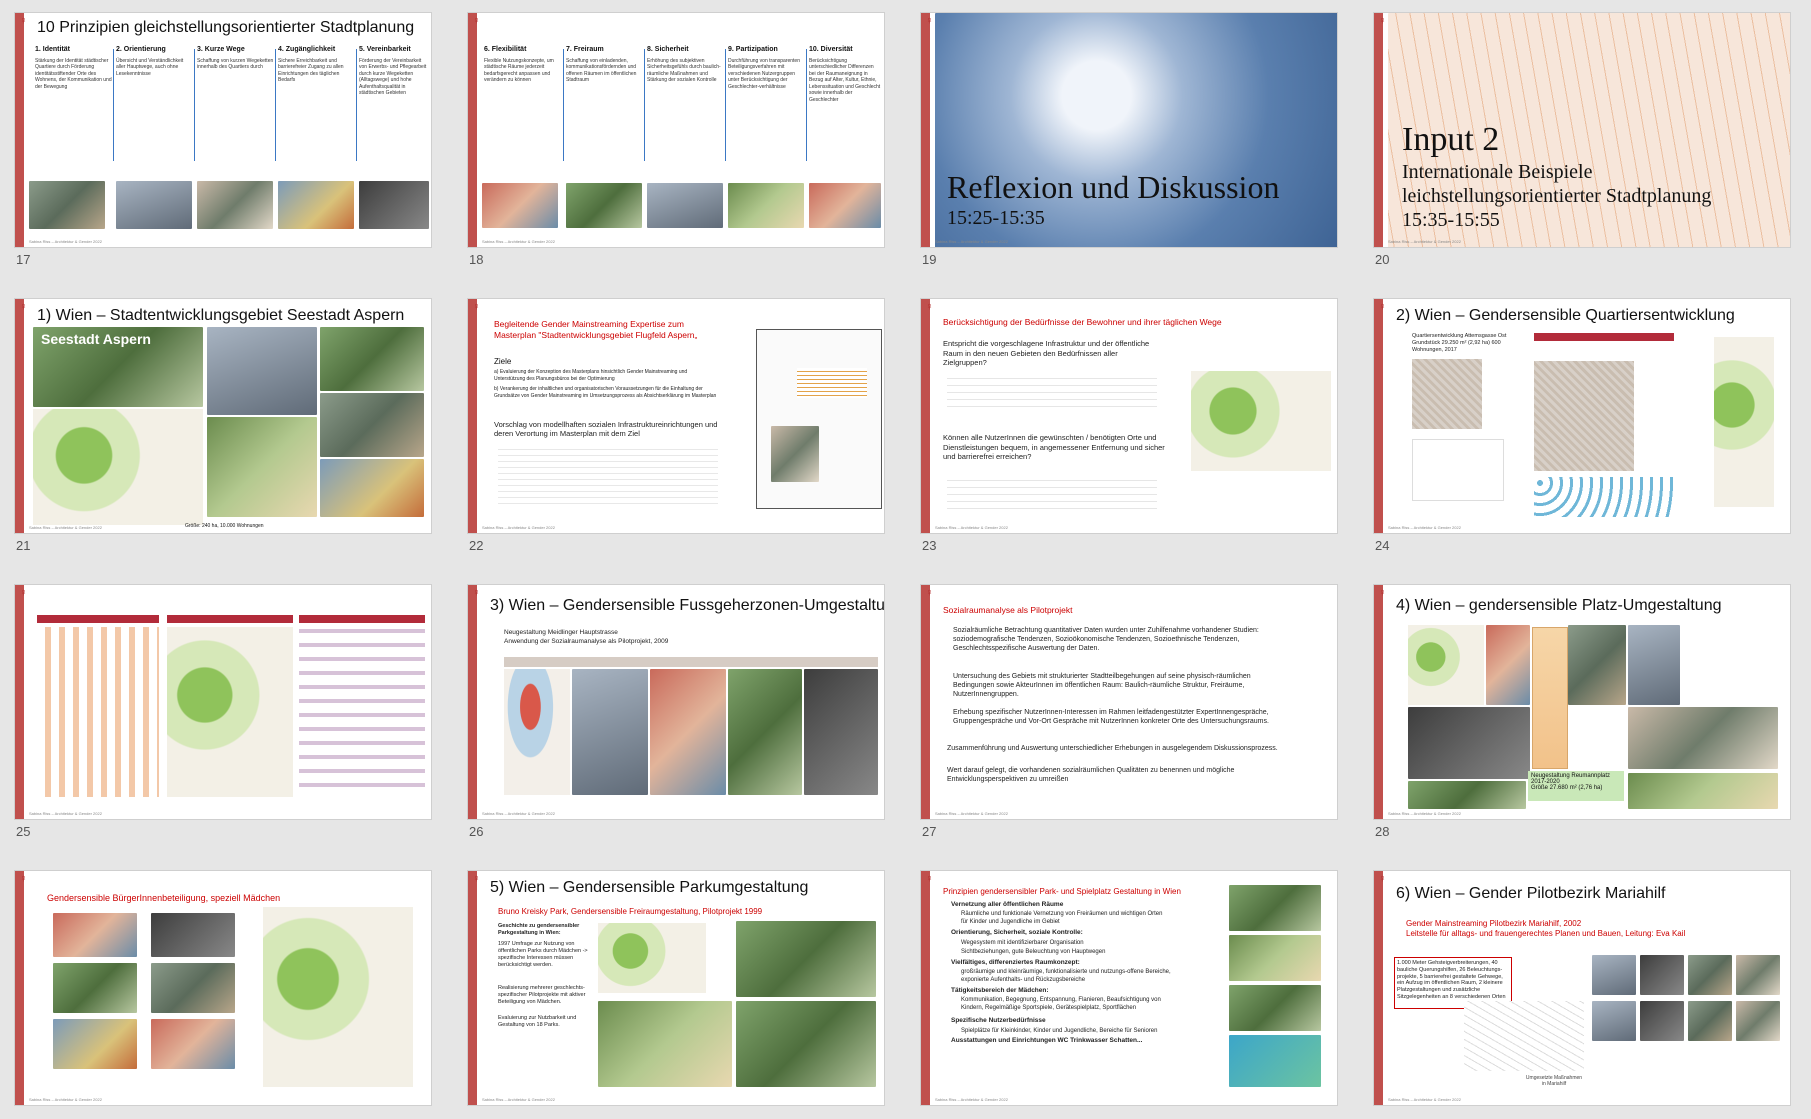 The image size is (1811, 1119). What do you see at coordinates (23, 259) in the screenshot?
I see `slide-number: 17` at bounding box center [23, 259].